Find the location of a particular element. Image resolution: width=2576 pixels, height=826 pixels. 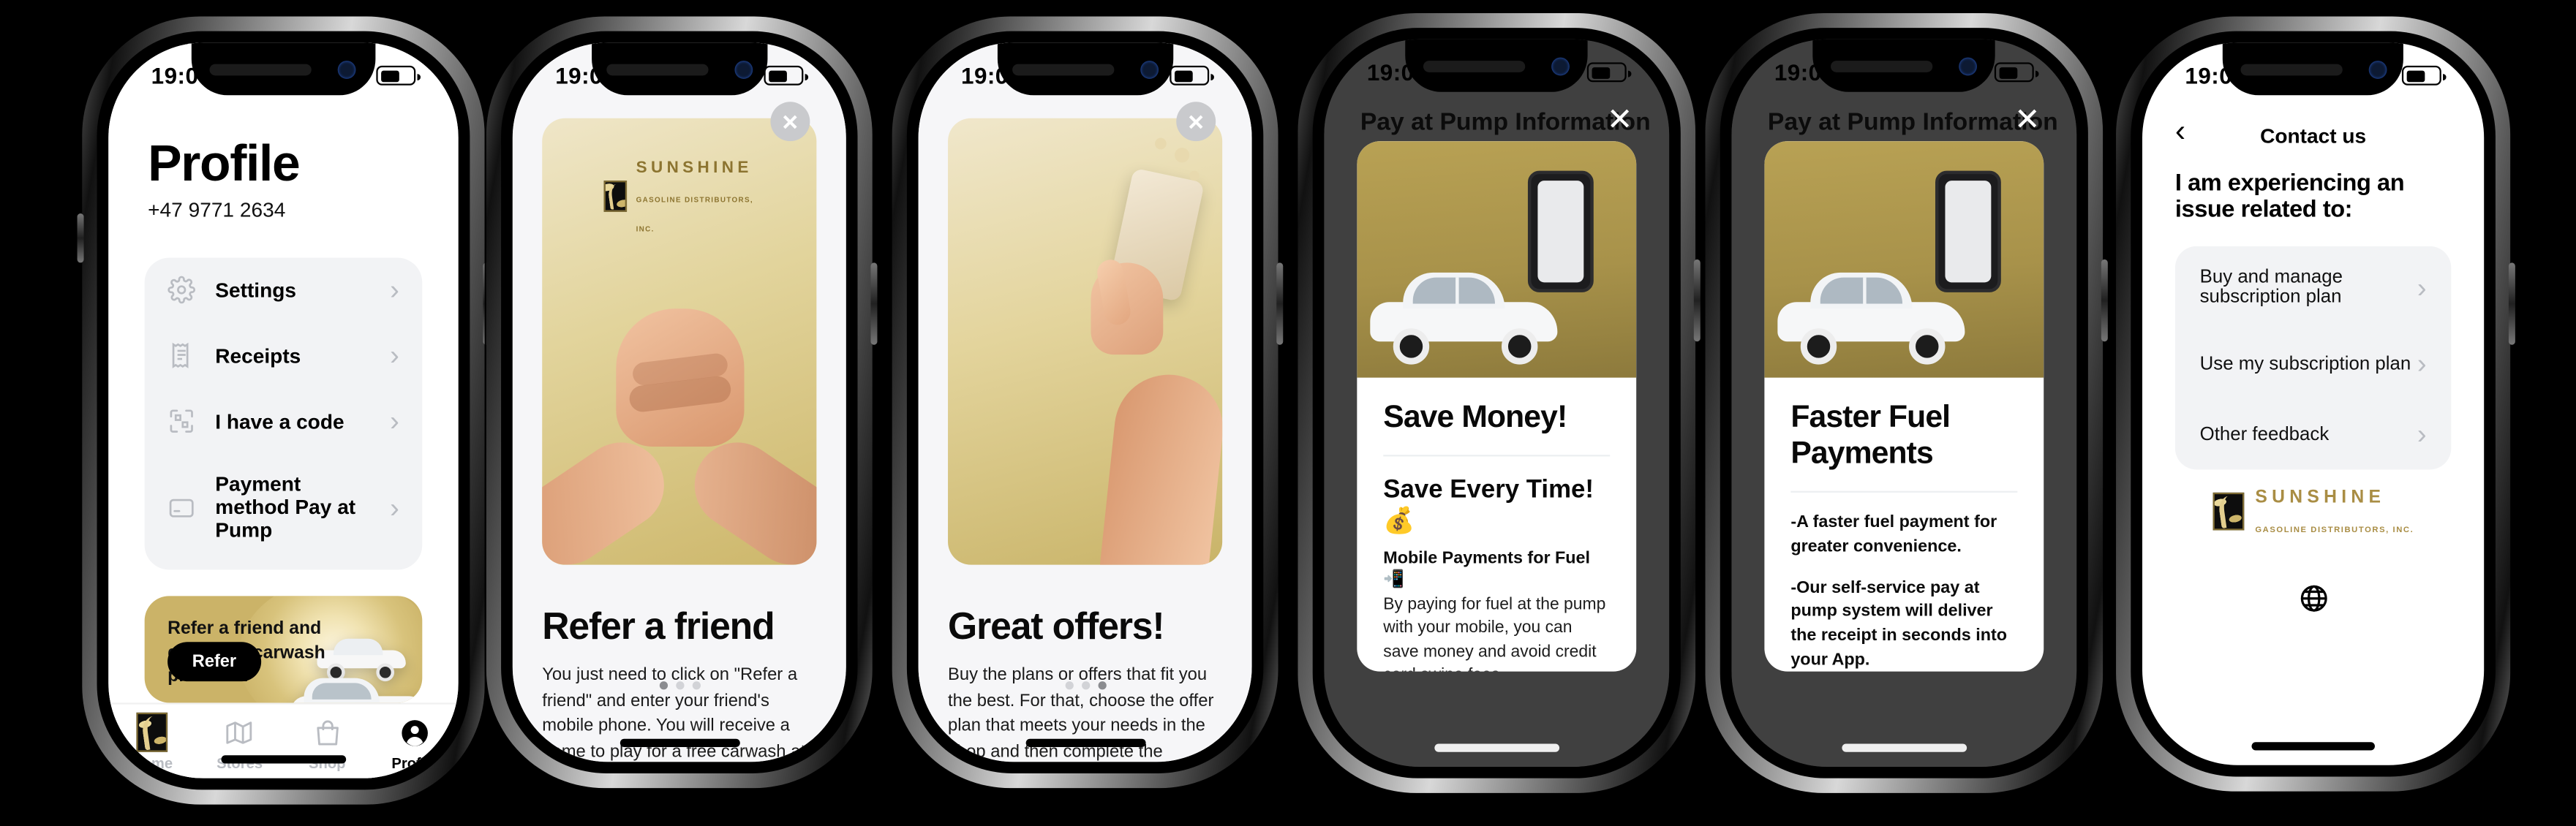

volume-up-button is located at coordinates (80, 238).